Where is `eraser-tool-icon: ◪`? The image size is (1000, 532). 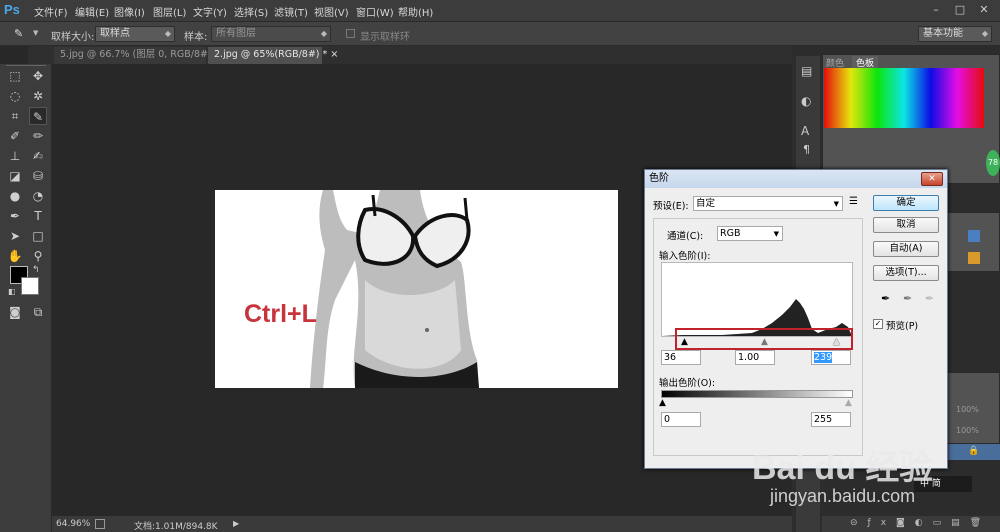
eraser-tool-icon: ◪ is located at coordinates (15, 176).